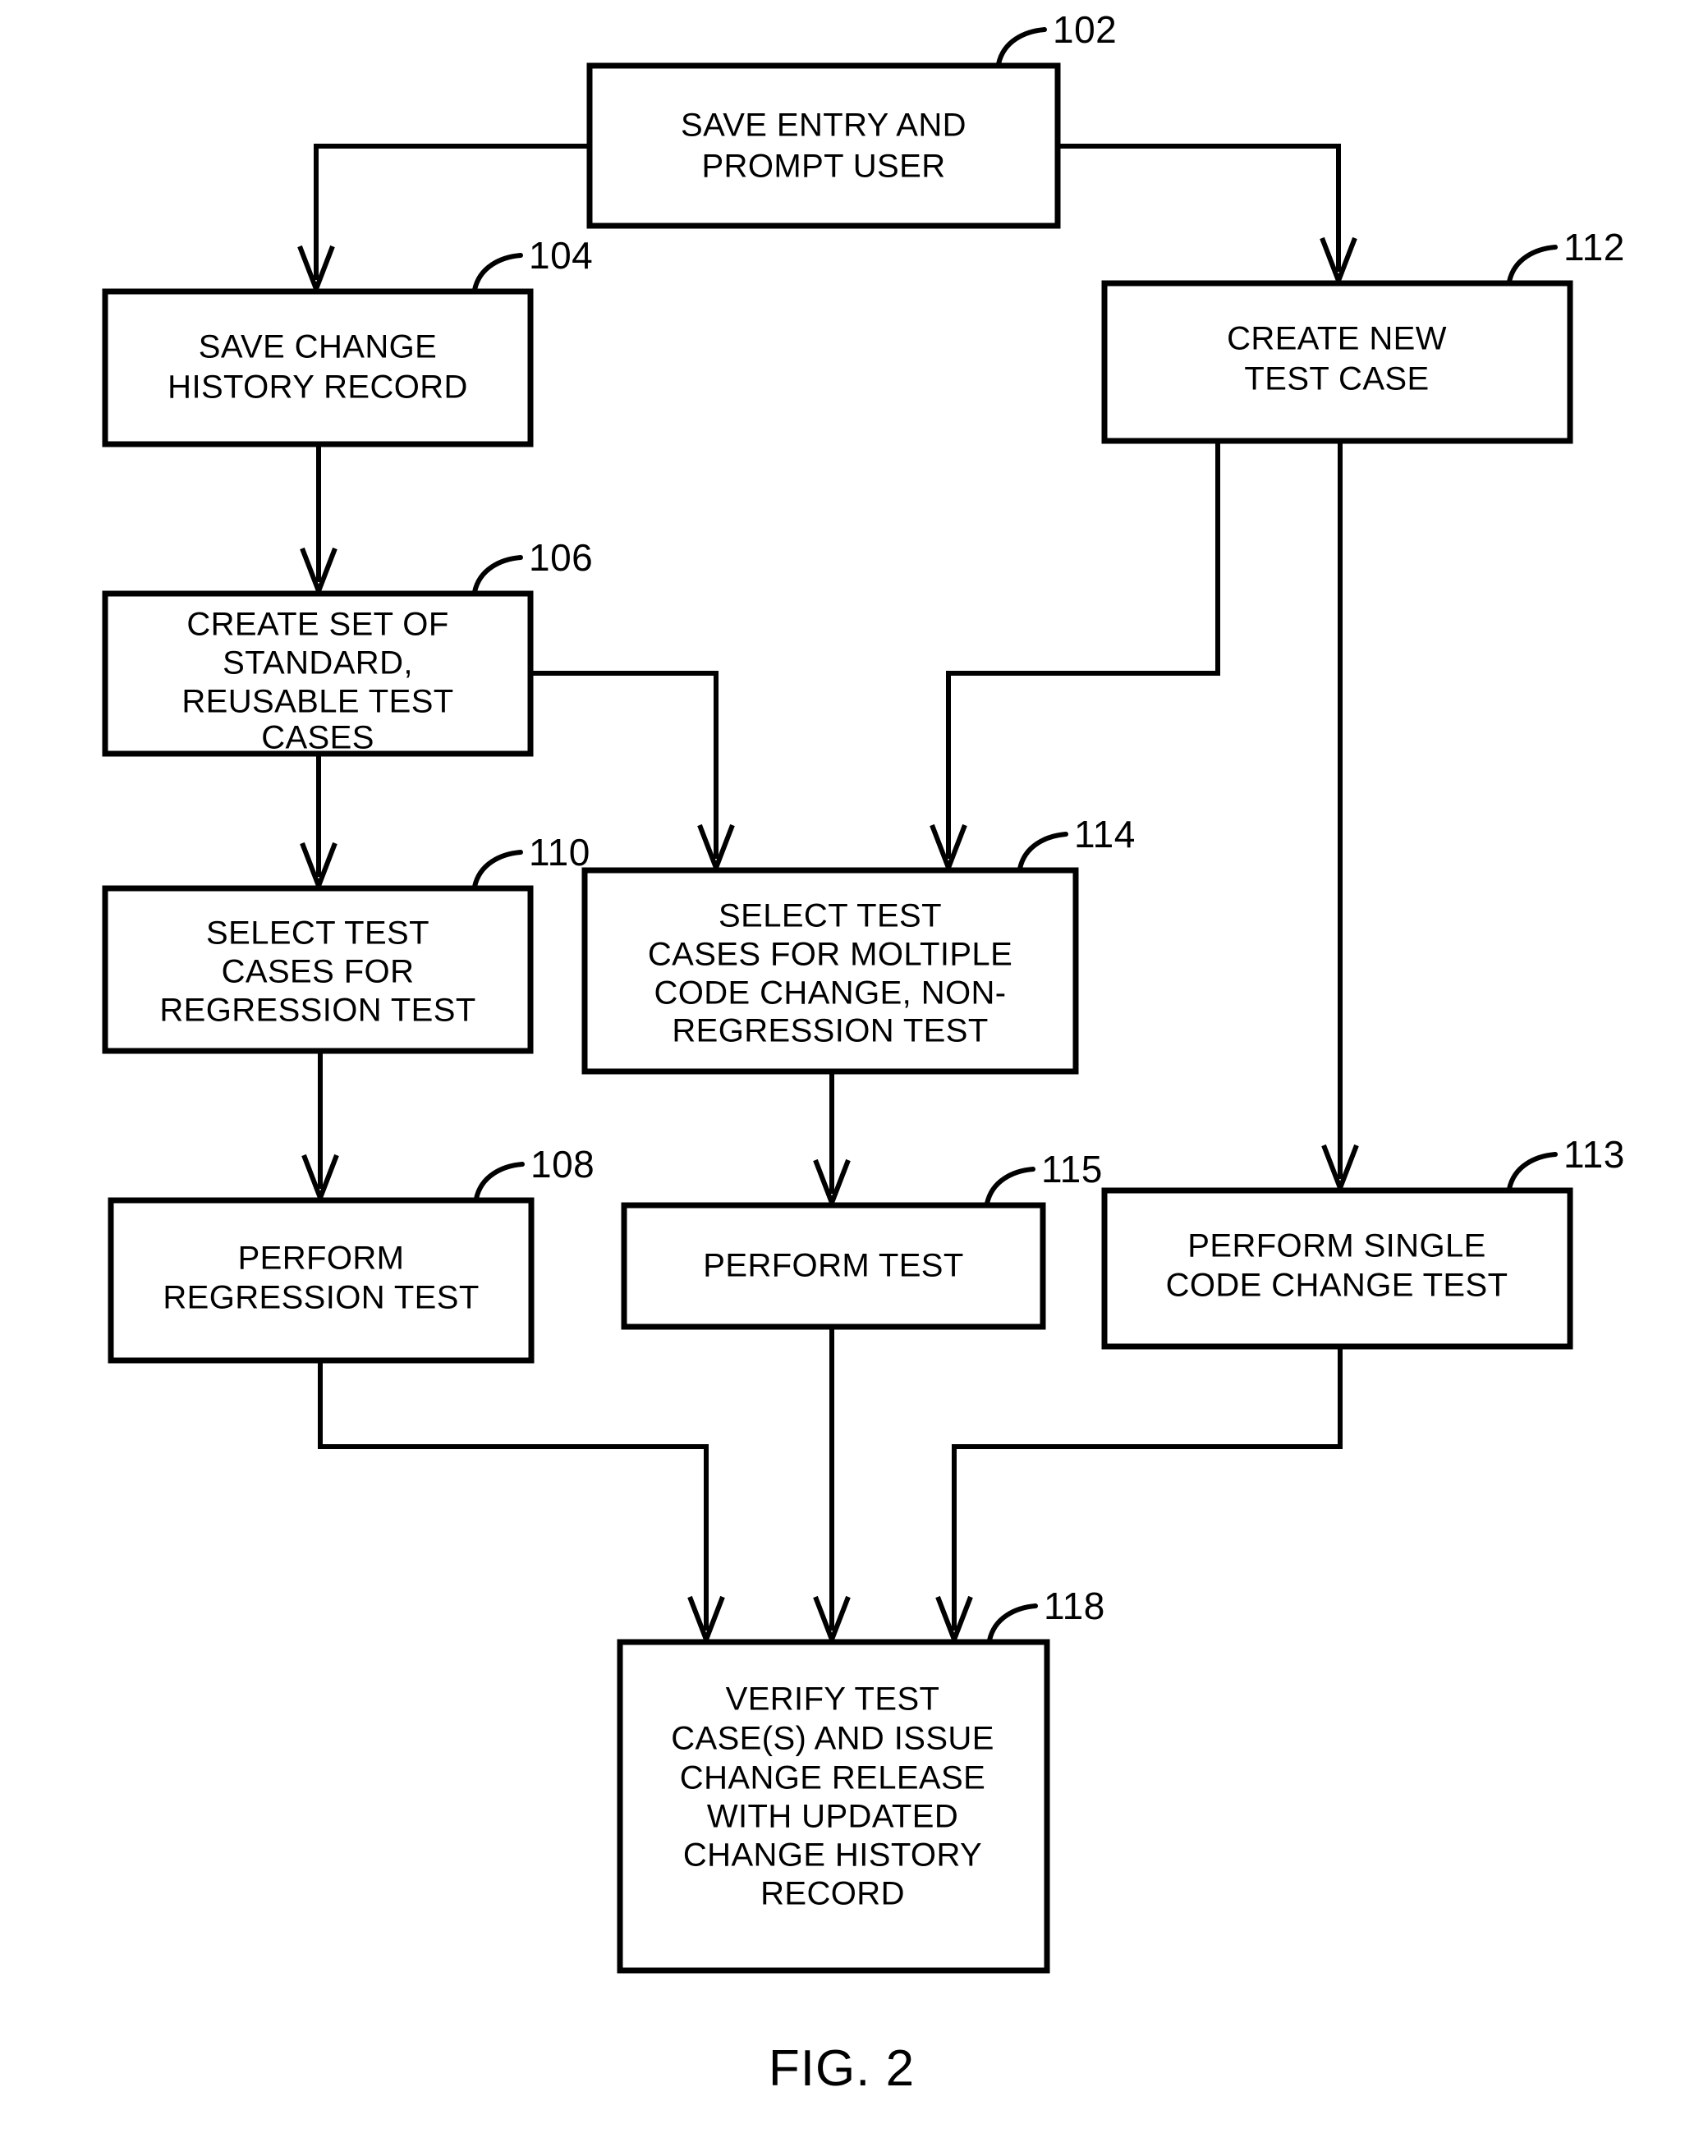 The width and height of the screenshot is (1708, 2156). Describe the element at coordinates (318, 367) in the screenshot. I see `node-104-rect` at that location.